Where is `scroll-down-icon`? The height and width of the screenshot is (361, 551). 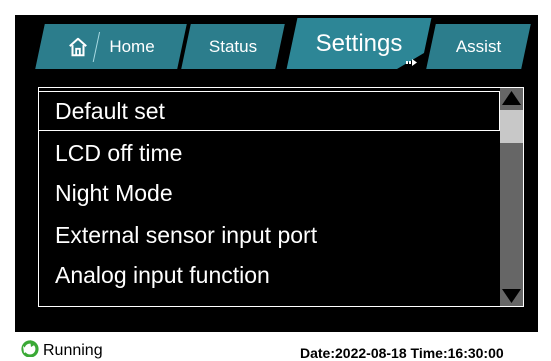 scroll-down-icon is located at coordinates (511, 296).